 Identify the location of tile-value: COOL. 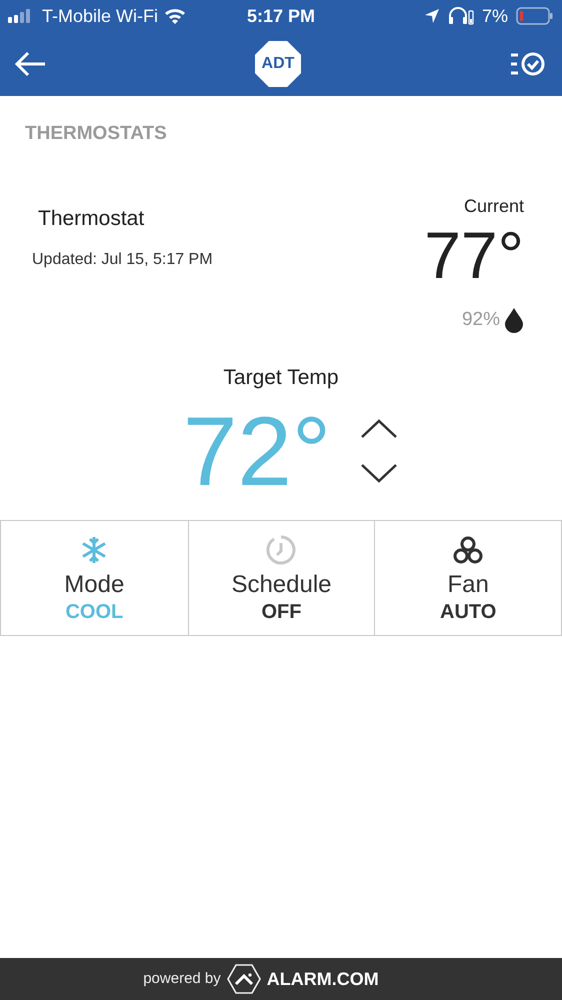
(94, 612).